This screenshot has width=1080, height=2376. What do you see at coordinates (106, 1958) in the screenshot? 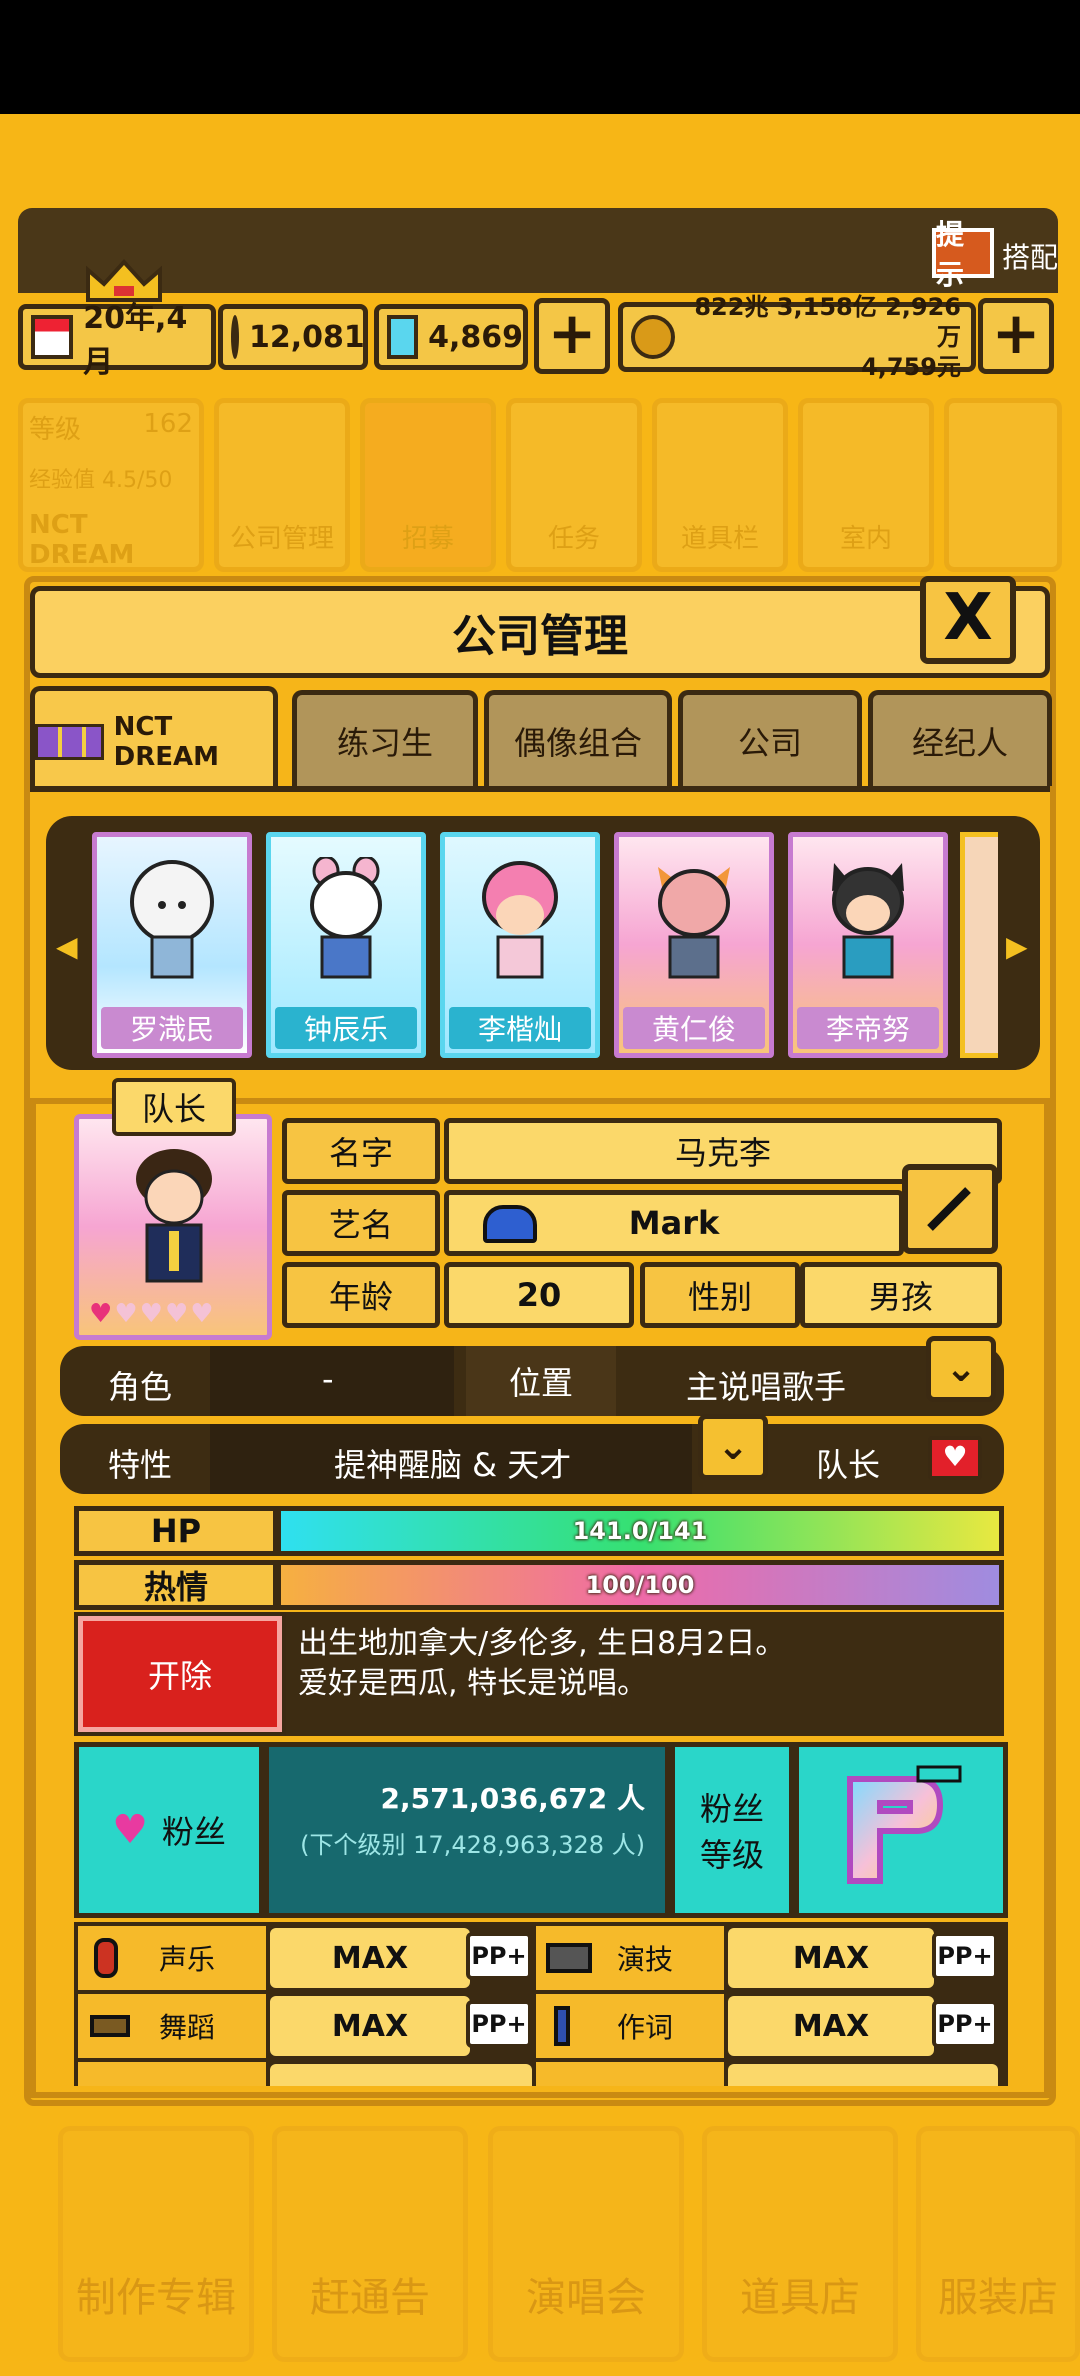
I see `microphone-icon` at bounding box center [106, 1958].